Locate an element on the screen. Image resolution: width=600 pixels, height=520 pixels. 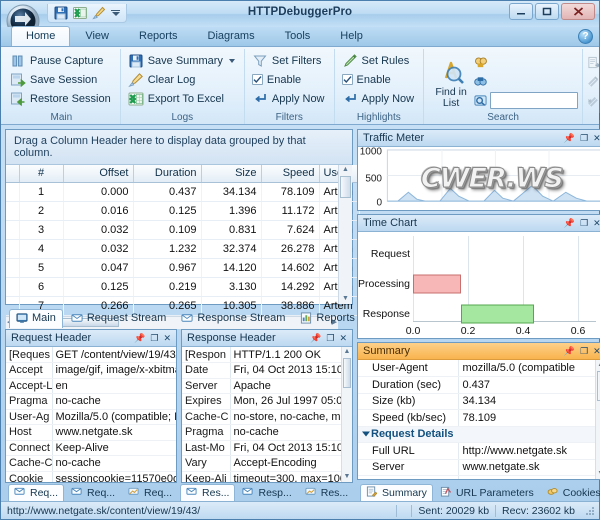
doc-tab-response-stream: Response Stream is located at coordinates (233, 318).